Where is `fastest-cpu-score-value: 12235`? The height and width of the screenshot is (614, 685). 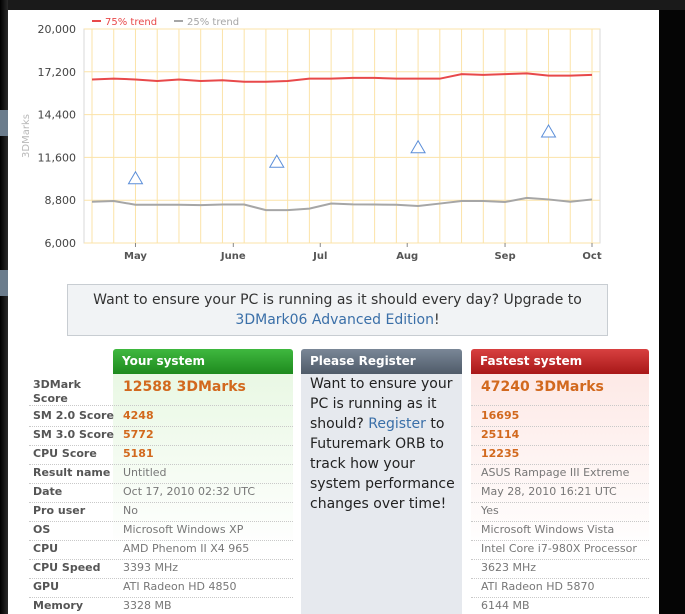
fastest-cpu-score-value: 12235 is located at coordinates (500, 453).